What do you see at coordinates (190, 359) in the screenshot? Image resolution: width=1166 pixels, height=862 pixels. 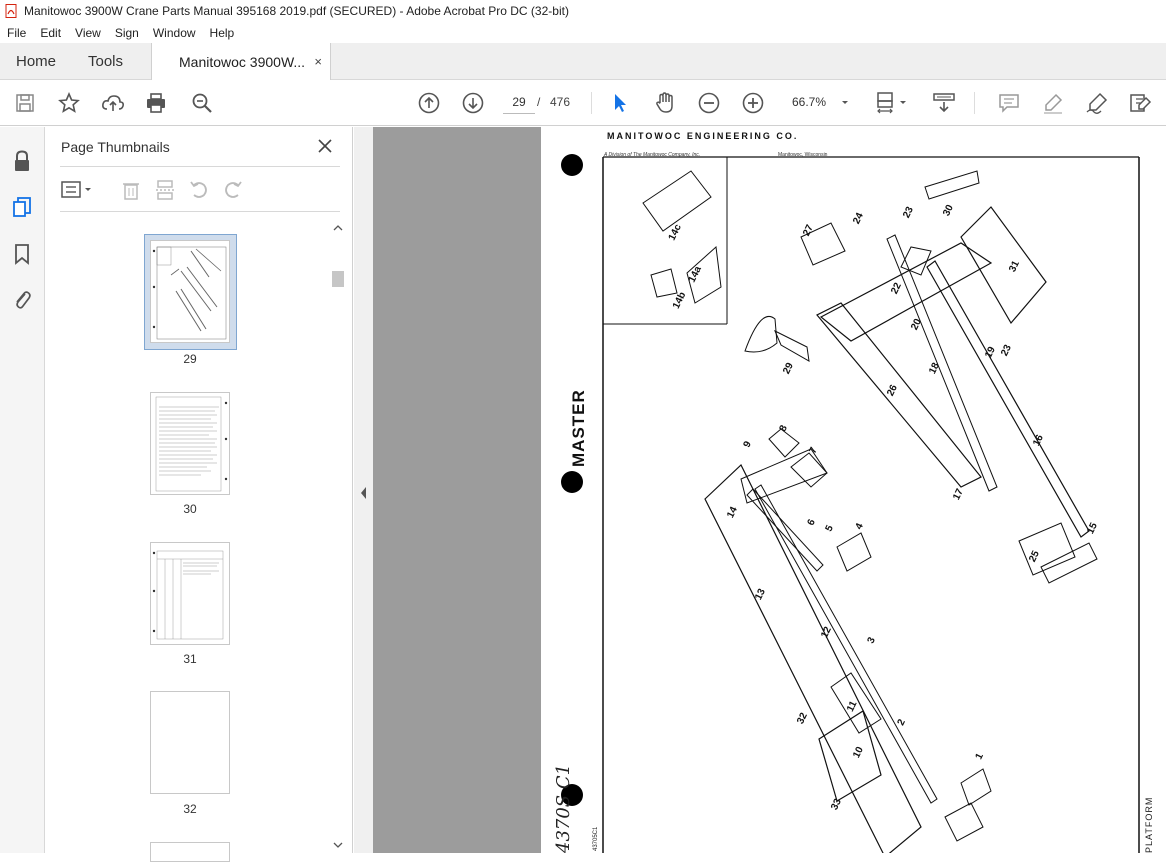 I see `thumbnail-label-29: 29` at bounding box center [190, 359].